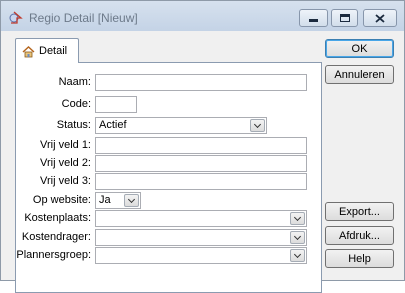 Image resolution: width=405 pixels, height=293 pixels. Describe the element at coordinates (53, 255) in the screenshot. I see `plannersgroep-label: Plannersgroep:` at that location.